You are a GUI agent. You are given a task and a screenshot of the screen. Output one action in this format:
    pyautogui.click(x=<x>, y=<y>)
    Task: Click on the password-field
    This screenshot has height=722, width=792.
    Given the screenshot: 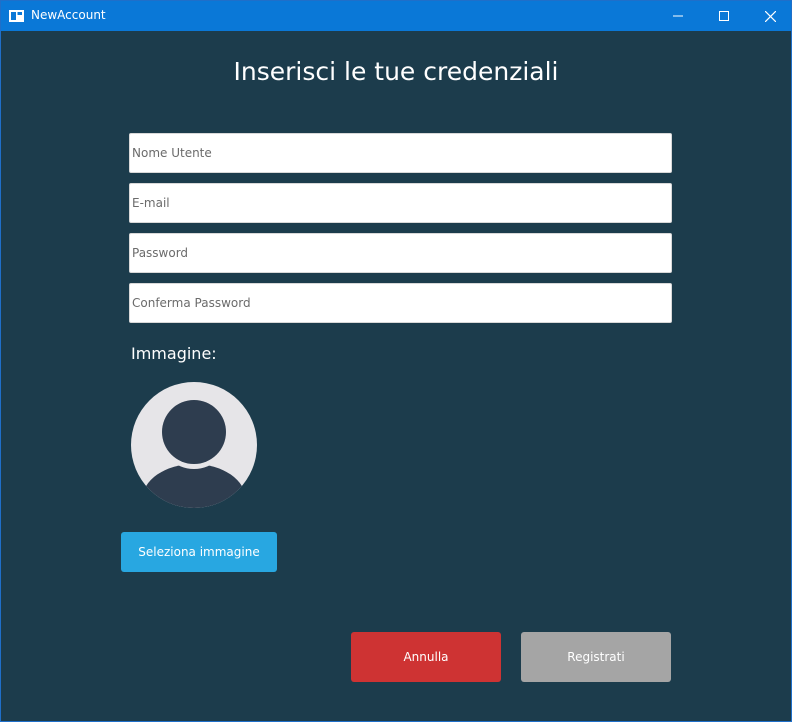 What is the action you would take?
    pyautogui.click(x=400, y=253)
    